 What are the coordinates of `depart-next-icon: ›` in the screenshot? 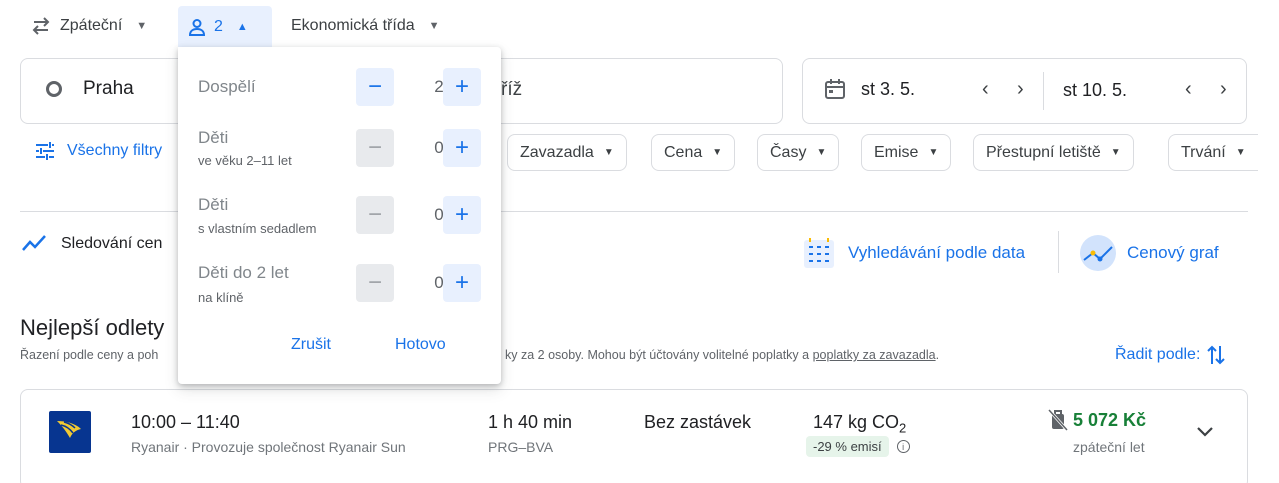 It's located at (1020, 89).